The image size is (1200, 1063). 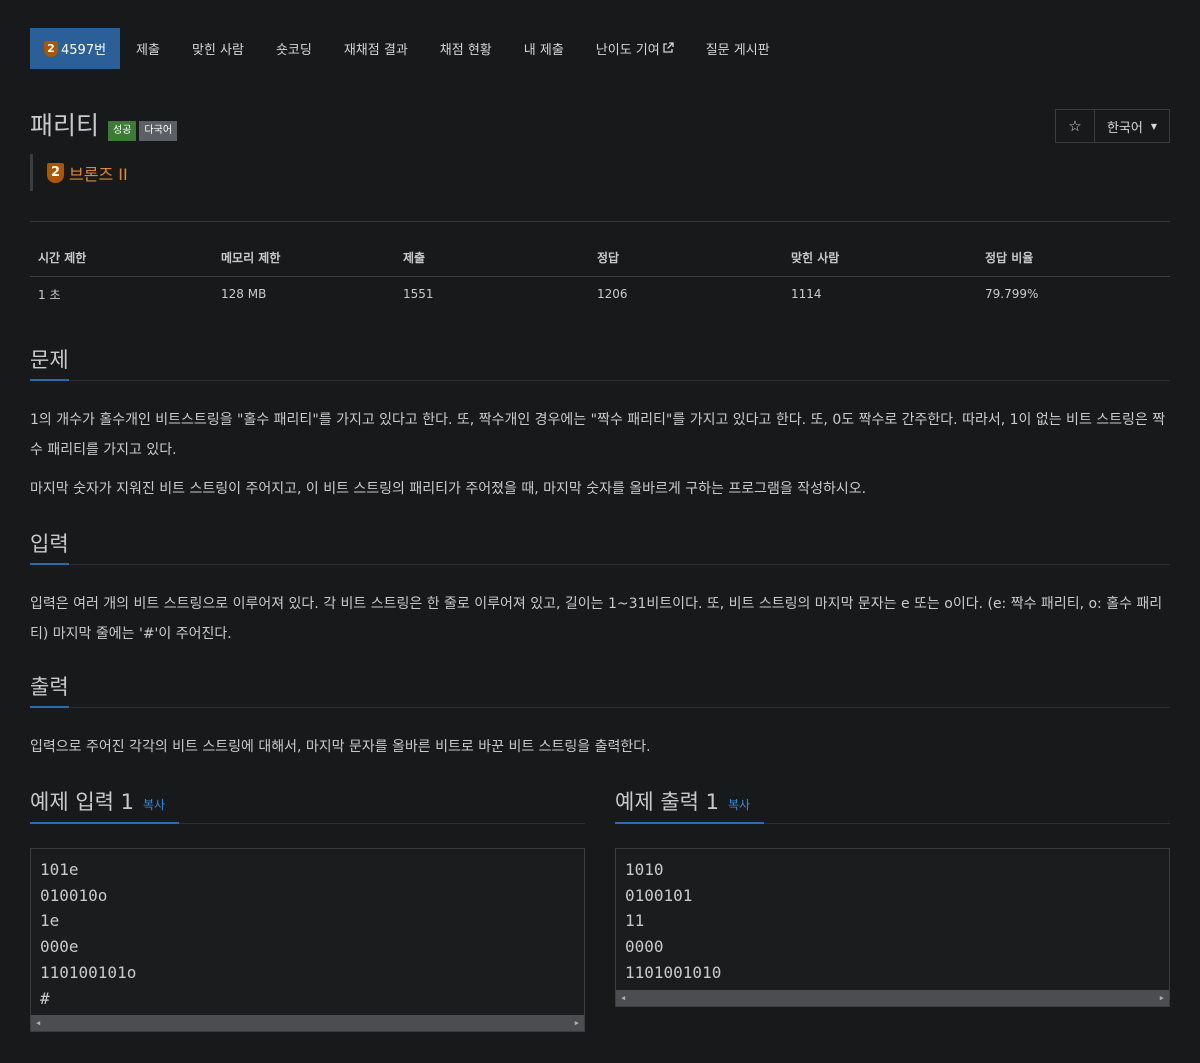 What do you see at coordinates (148, 48) in the screenshot?
I see `nav-submit: 제출` at bounding box center [148, 48].